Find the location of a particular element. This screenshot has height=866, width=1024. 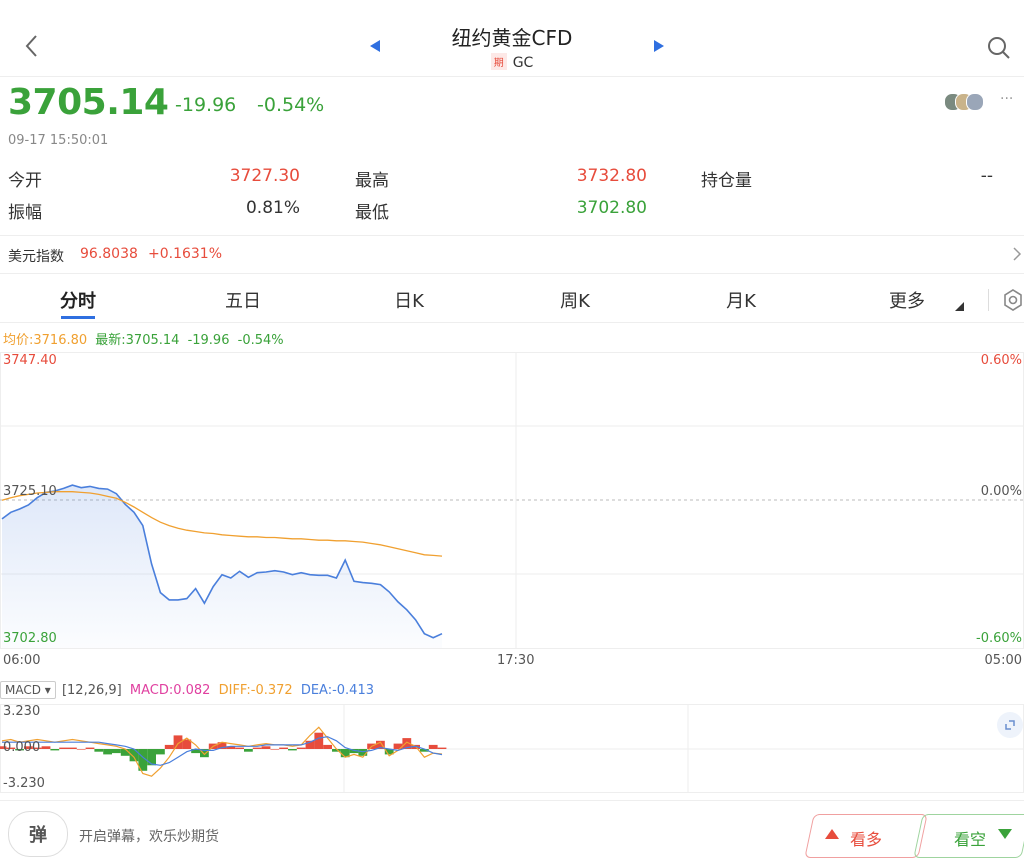

pct-axis-top-label: 0.60% is located at coordinates (1001, 360).